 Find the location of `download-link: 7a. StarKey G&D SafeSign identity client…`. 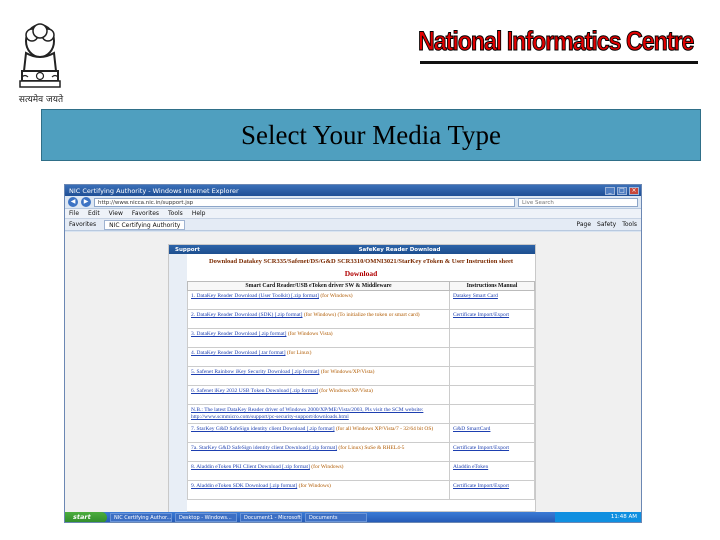

download-link: 7a. StarKey G&D SafeSign identity client… is located at coordinates (264, 448).